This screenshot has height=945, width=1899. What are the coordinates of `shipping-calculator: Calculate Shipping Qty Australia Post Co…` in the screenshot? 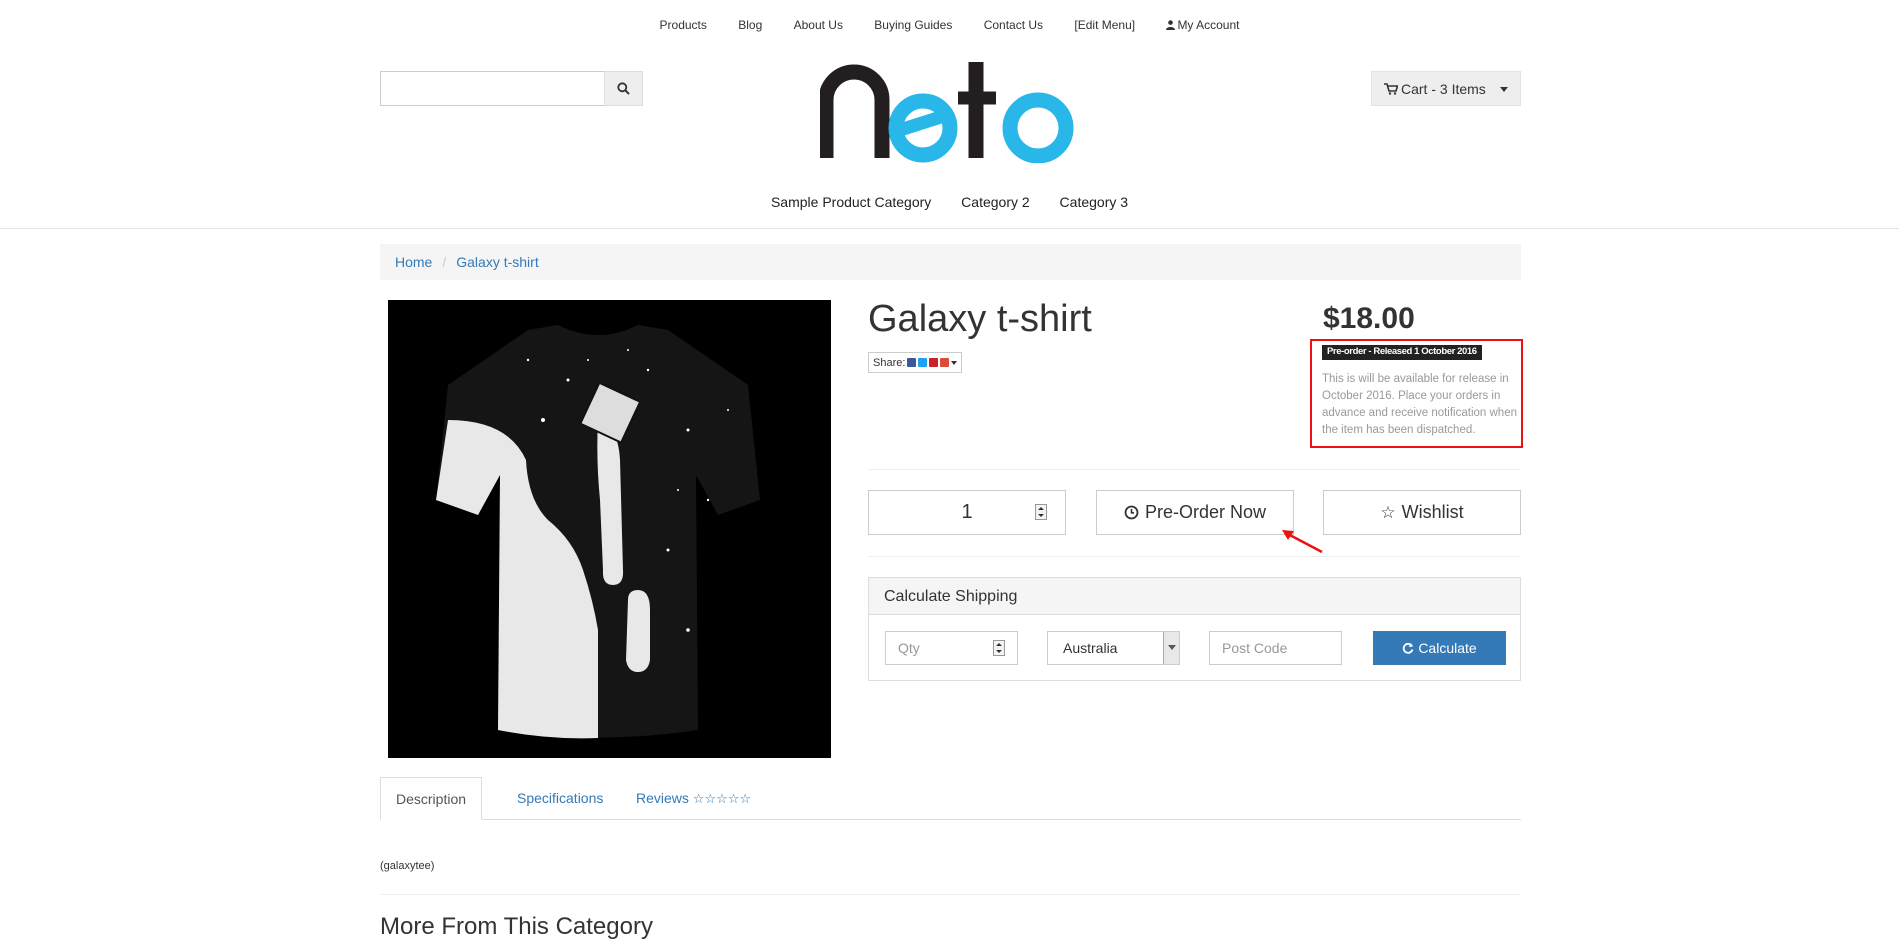 It's located at (1194, 629).